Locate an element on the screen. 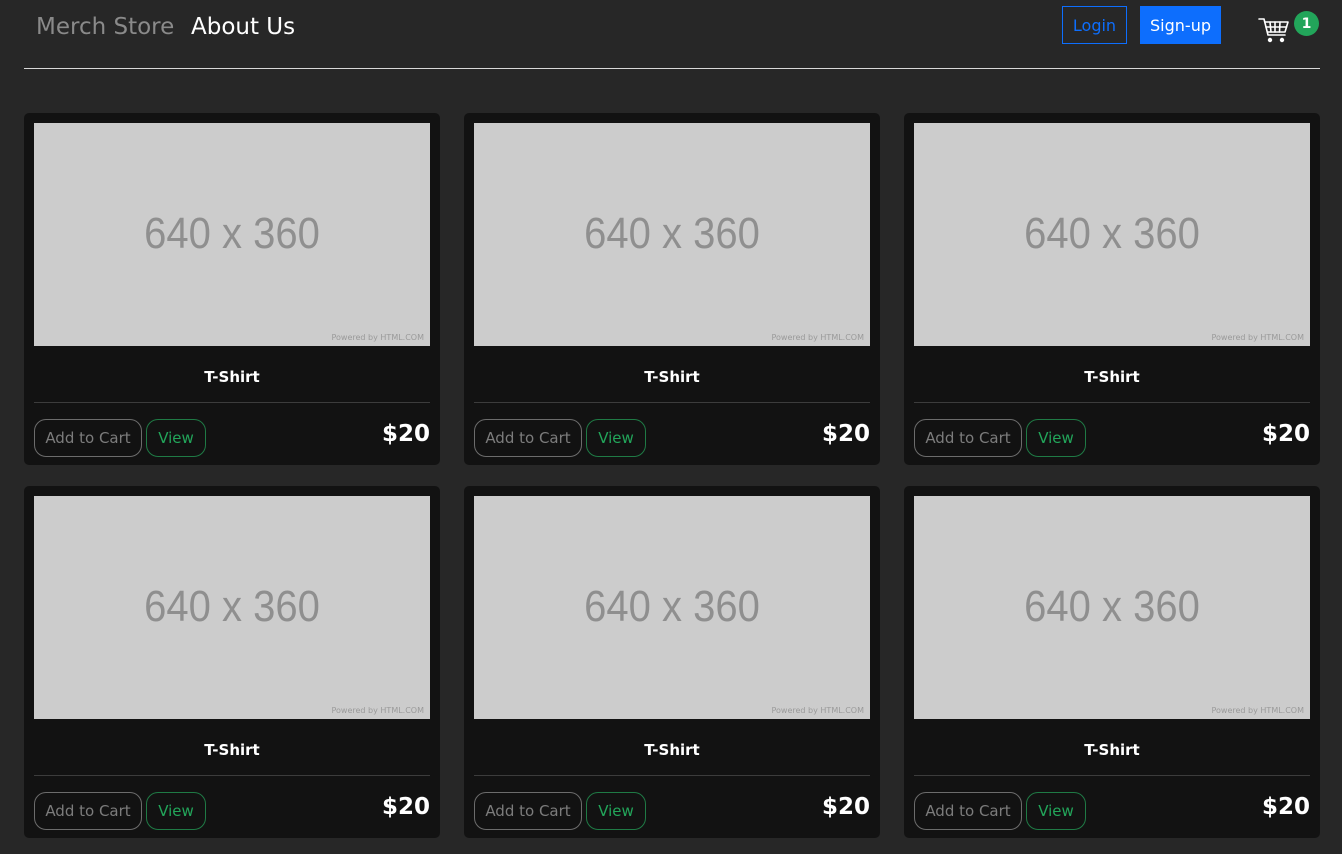  cart-count-badge: 1 is located at coordinates (1306, 23).